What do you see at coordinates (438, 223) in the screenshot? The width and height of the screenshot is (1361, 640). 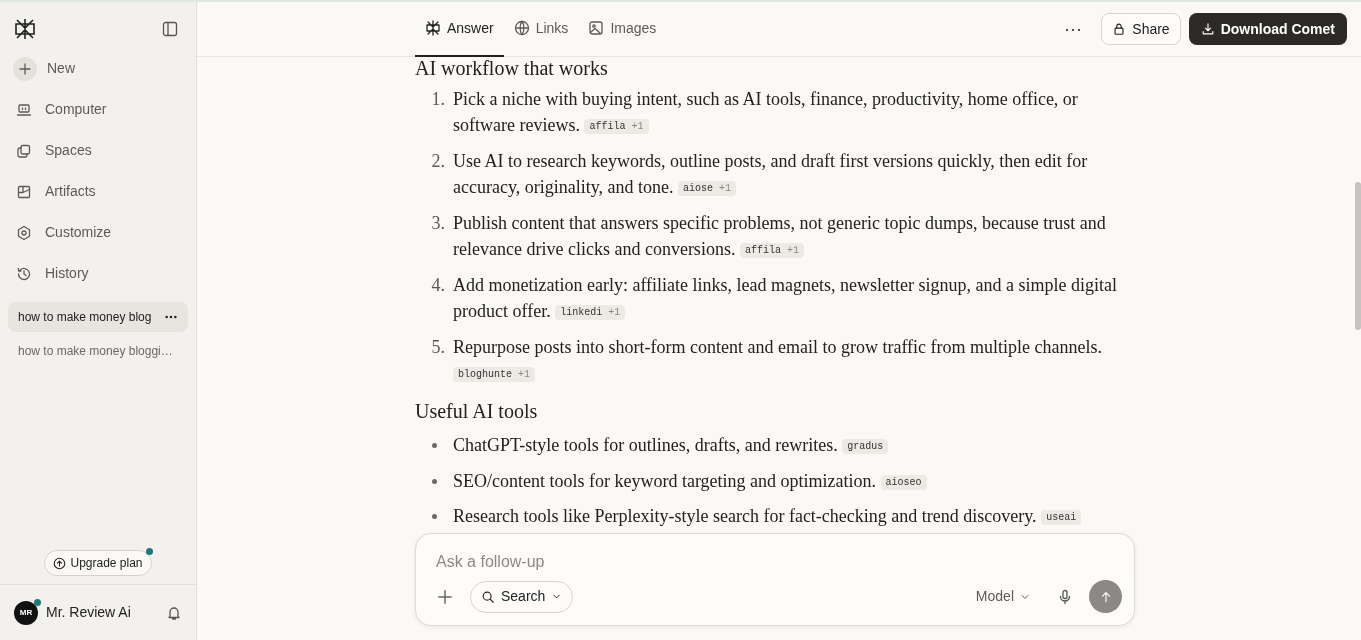 I see `list-number: 3.` at bounding box center [438, 223].